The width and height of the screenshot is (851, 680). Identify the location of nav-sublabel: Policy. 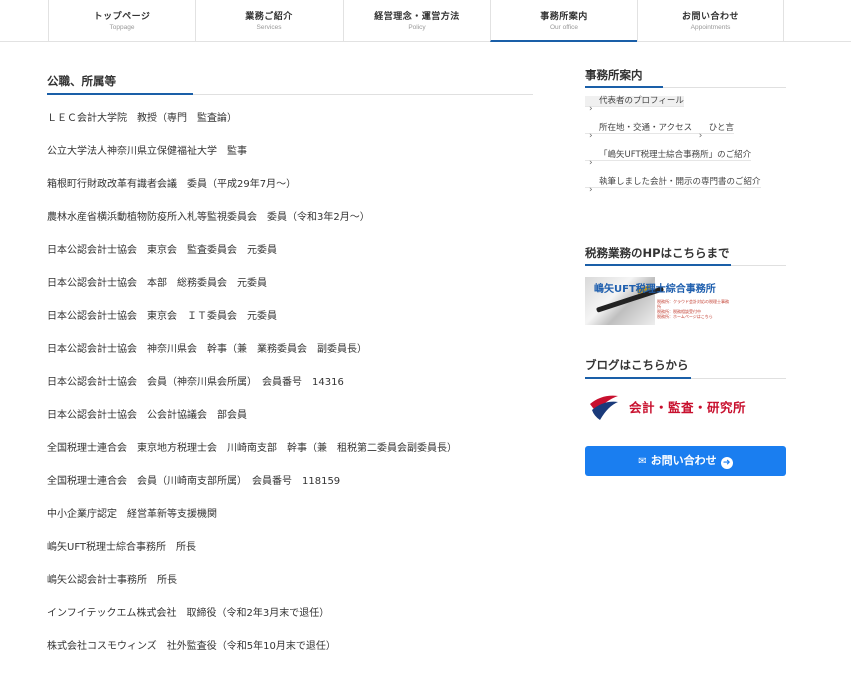
(417, 27).